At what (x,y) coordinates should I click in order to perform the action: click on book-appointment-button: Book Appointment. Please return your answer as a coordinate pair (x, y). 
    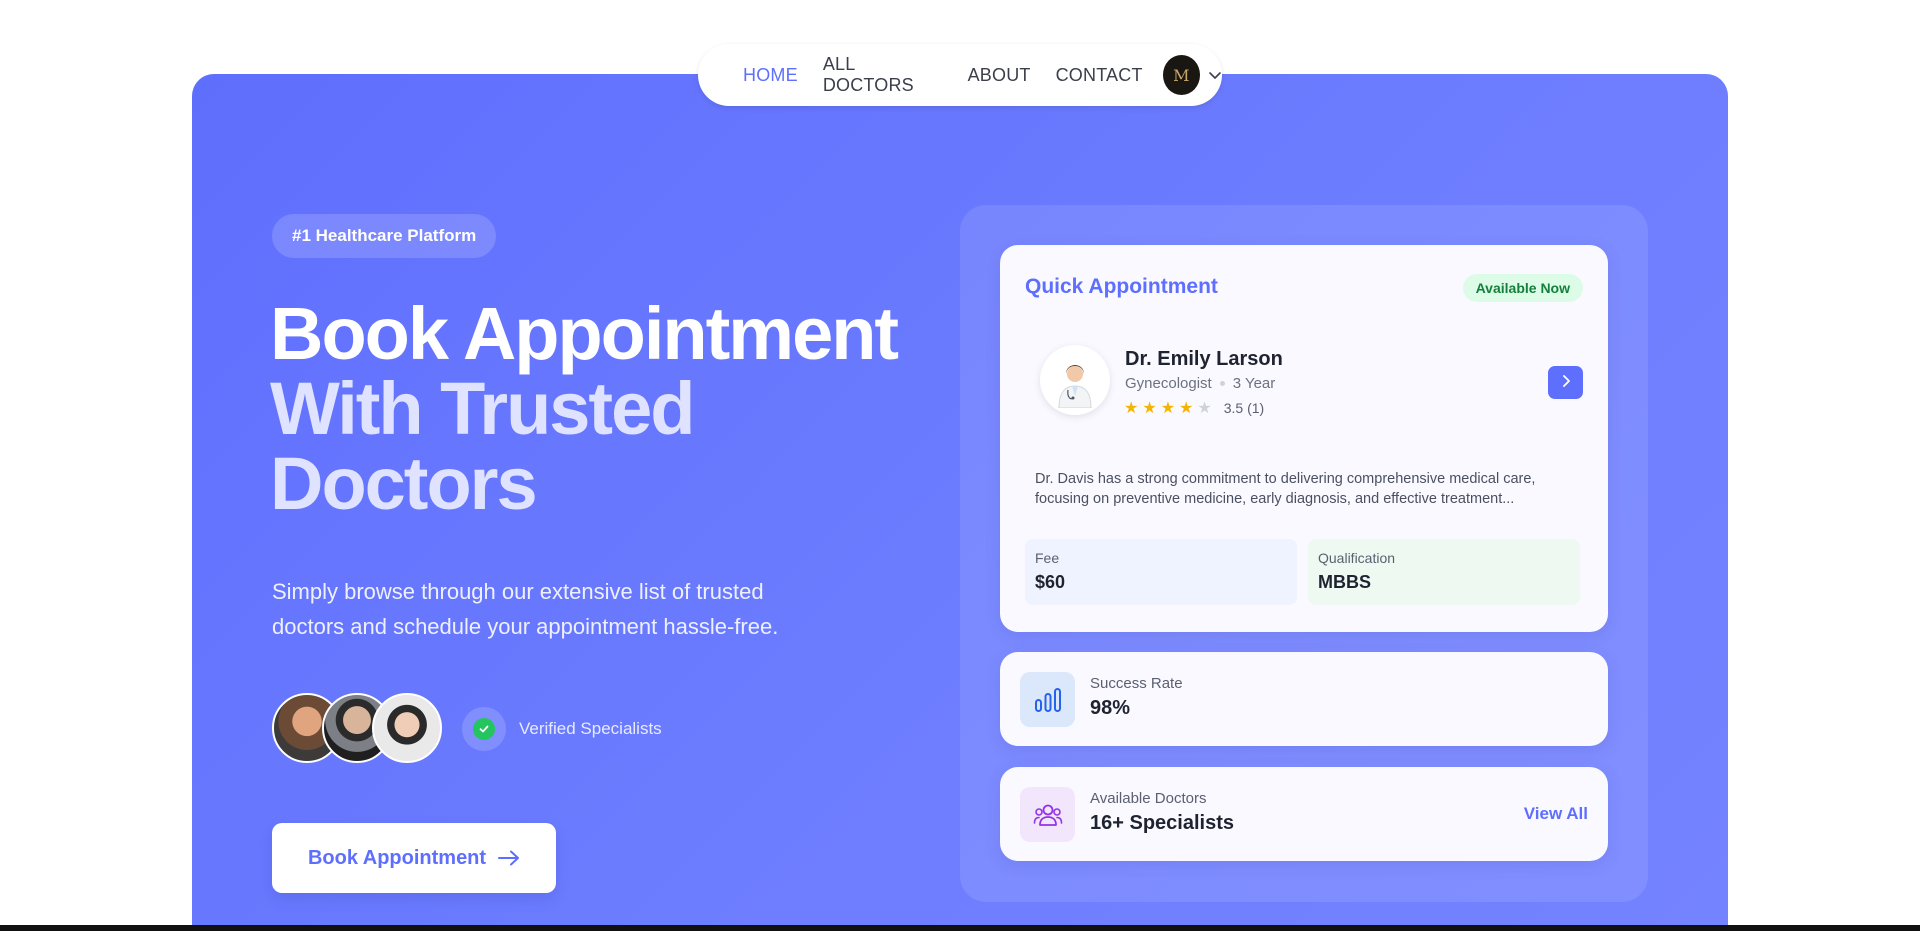
    Looking at the image, I should click on (414, 858).